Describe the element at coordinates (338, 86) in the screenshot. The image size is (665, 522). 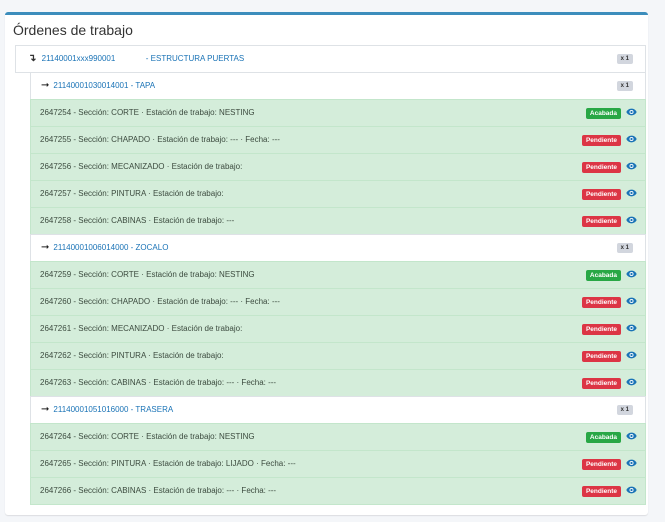
I see `sub-order-row: ➞ 21140001030014001 - TAPA x 1` at that location.